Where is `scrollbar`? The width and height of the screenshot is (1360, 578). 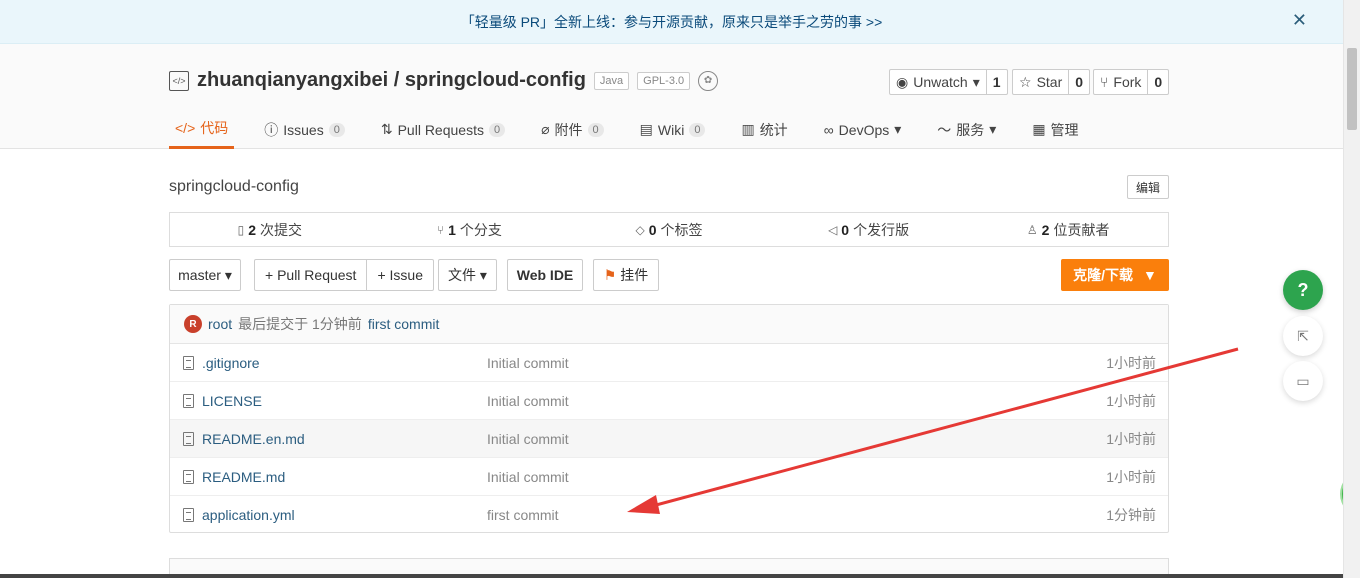 scrollbar is located at coordinates (1351, 289).